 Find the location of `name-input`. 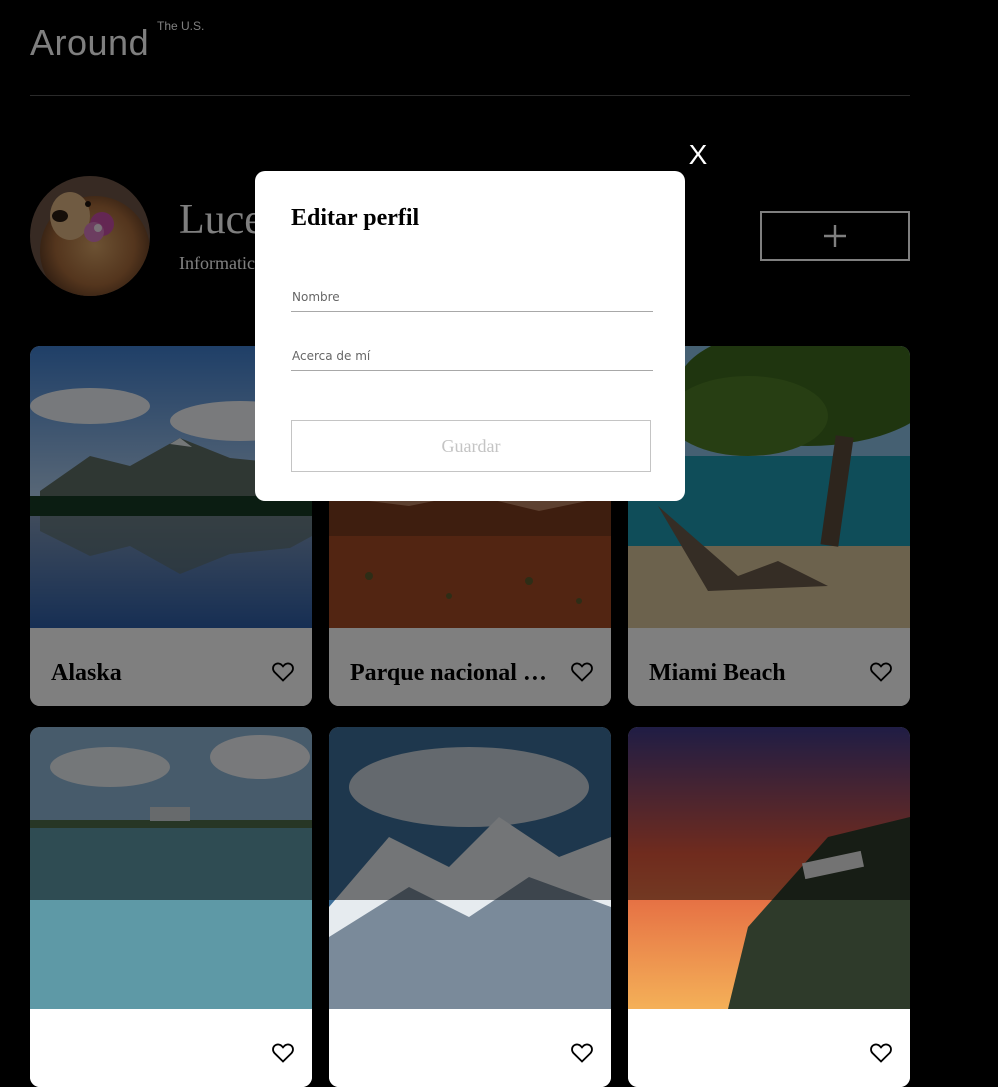

name-input is located at coordinates (472, 297).